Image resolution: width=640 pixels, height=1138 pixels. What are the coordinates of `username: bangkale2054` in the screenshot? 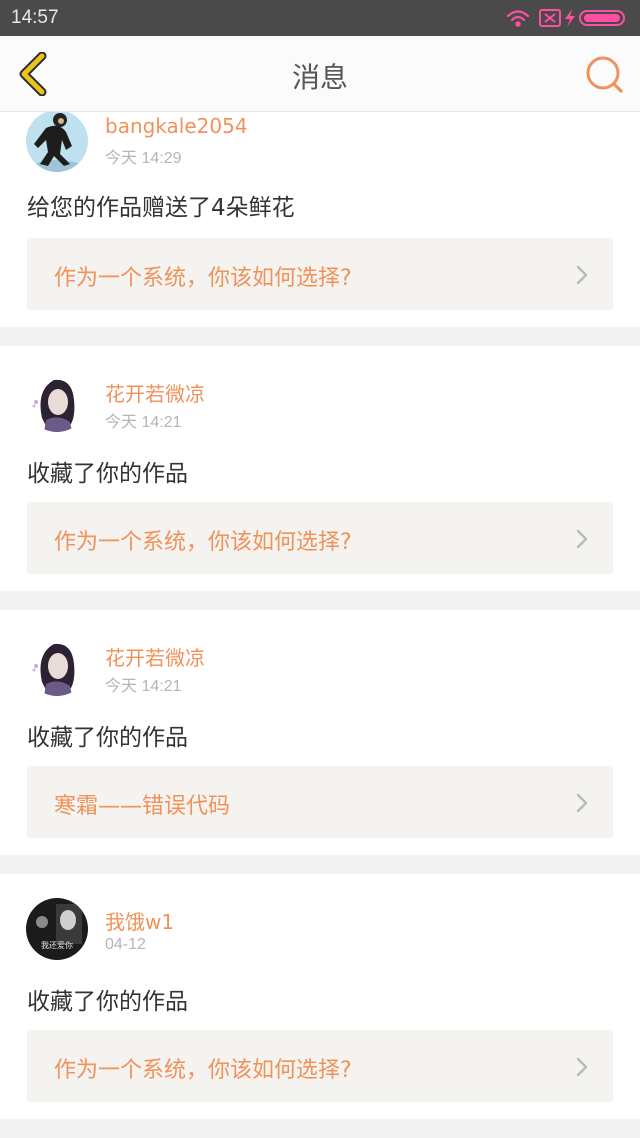 It's located at (176, 126).